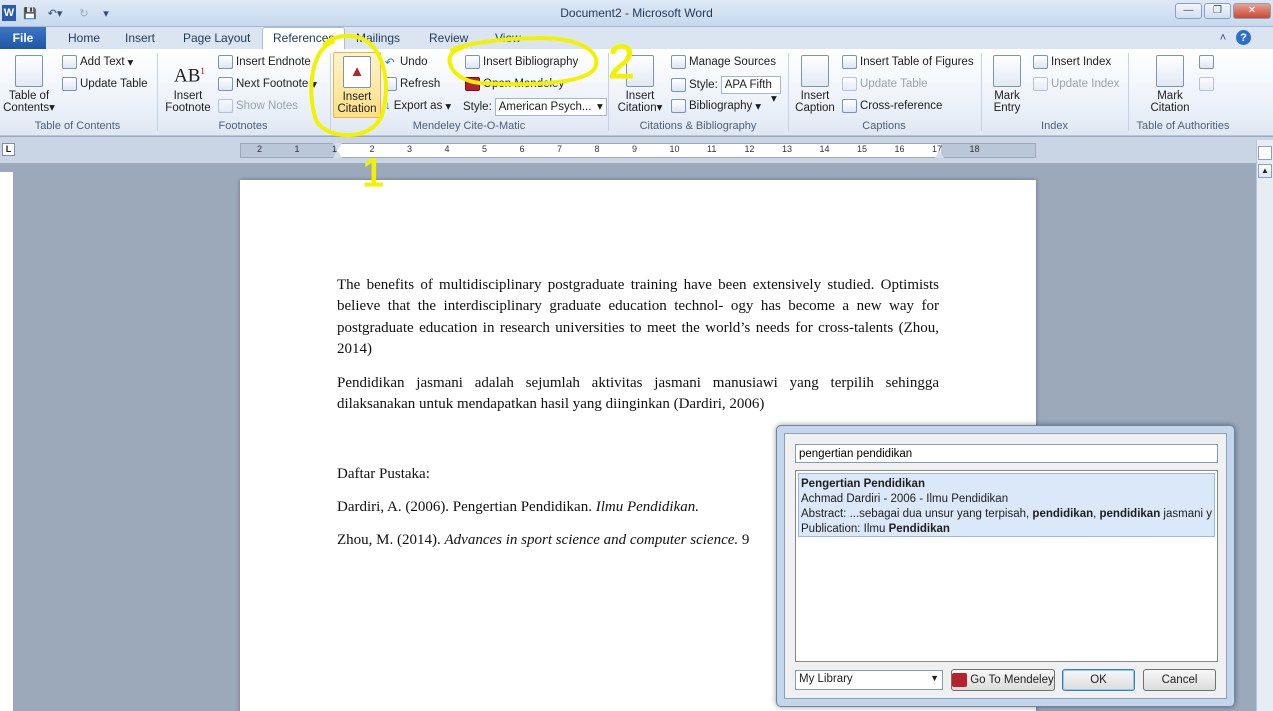  I want to click on restore-icon: ❐, so click(1217, 11).